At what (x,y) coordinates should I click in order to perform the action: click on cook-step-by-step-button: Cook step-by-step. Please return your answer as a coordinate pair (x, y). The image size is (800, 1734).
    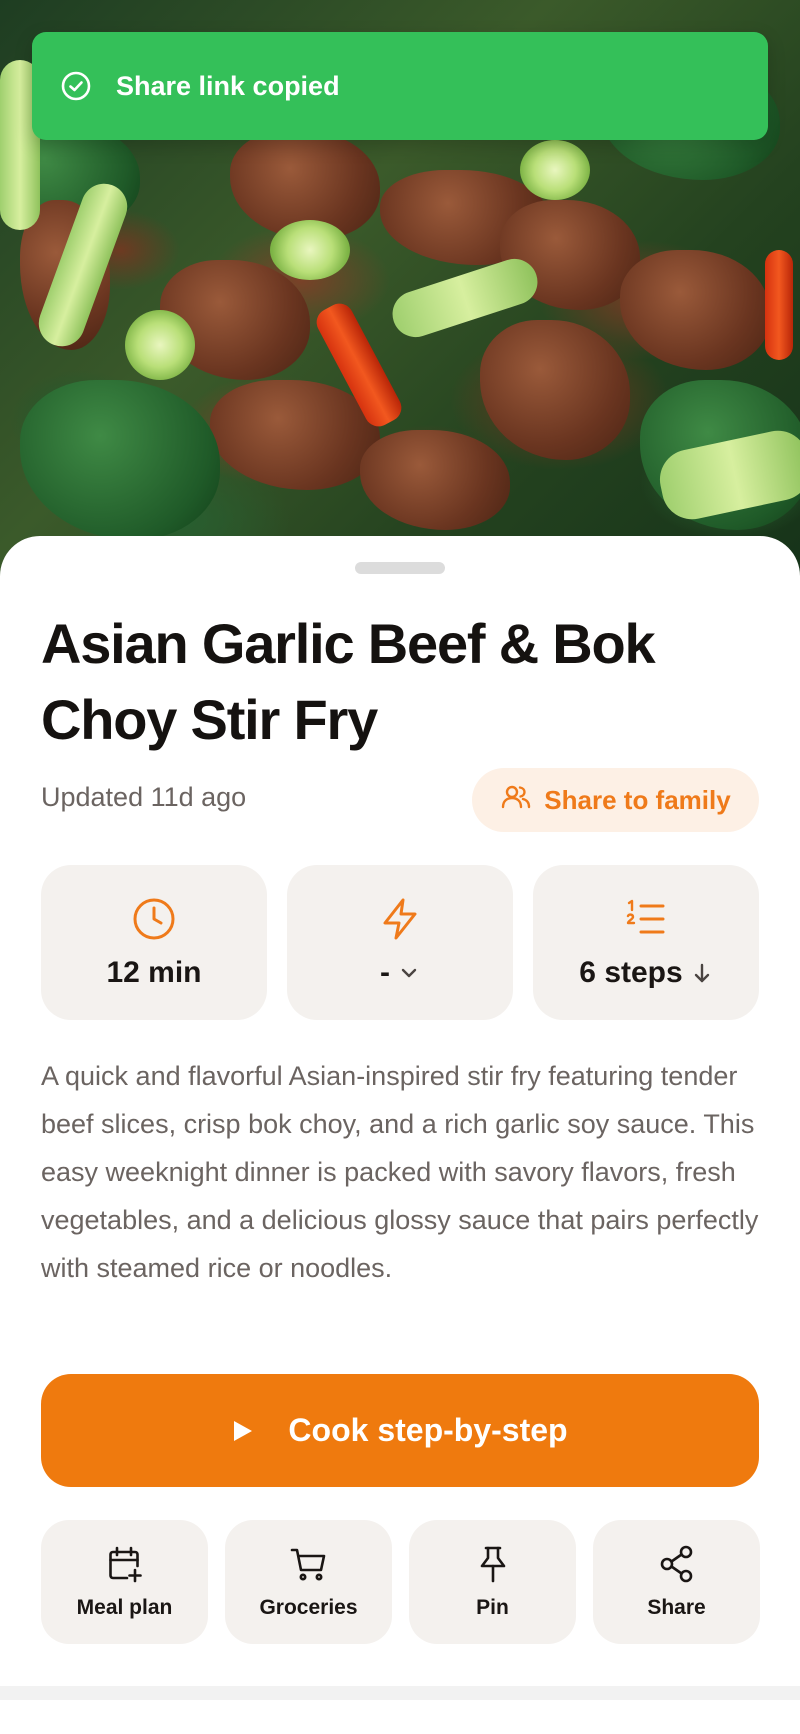
    Looking at the image, I should click on (400, 1430).